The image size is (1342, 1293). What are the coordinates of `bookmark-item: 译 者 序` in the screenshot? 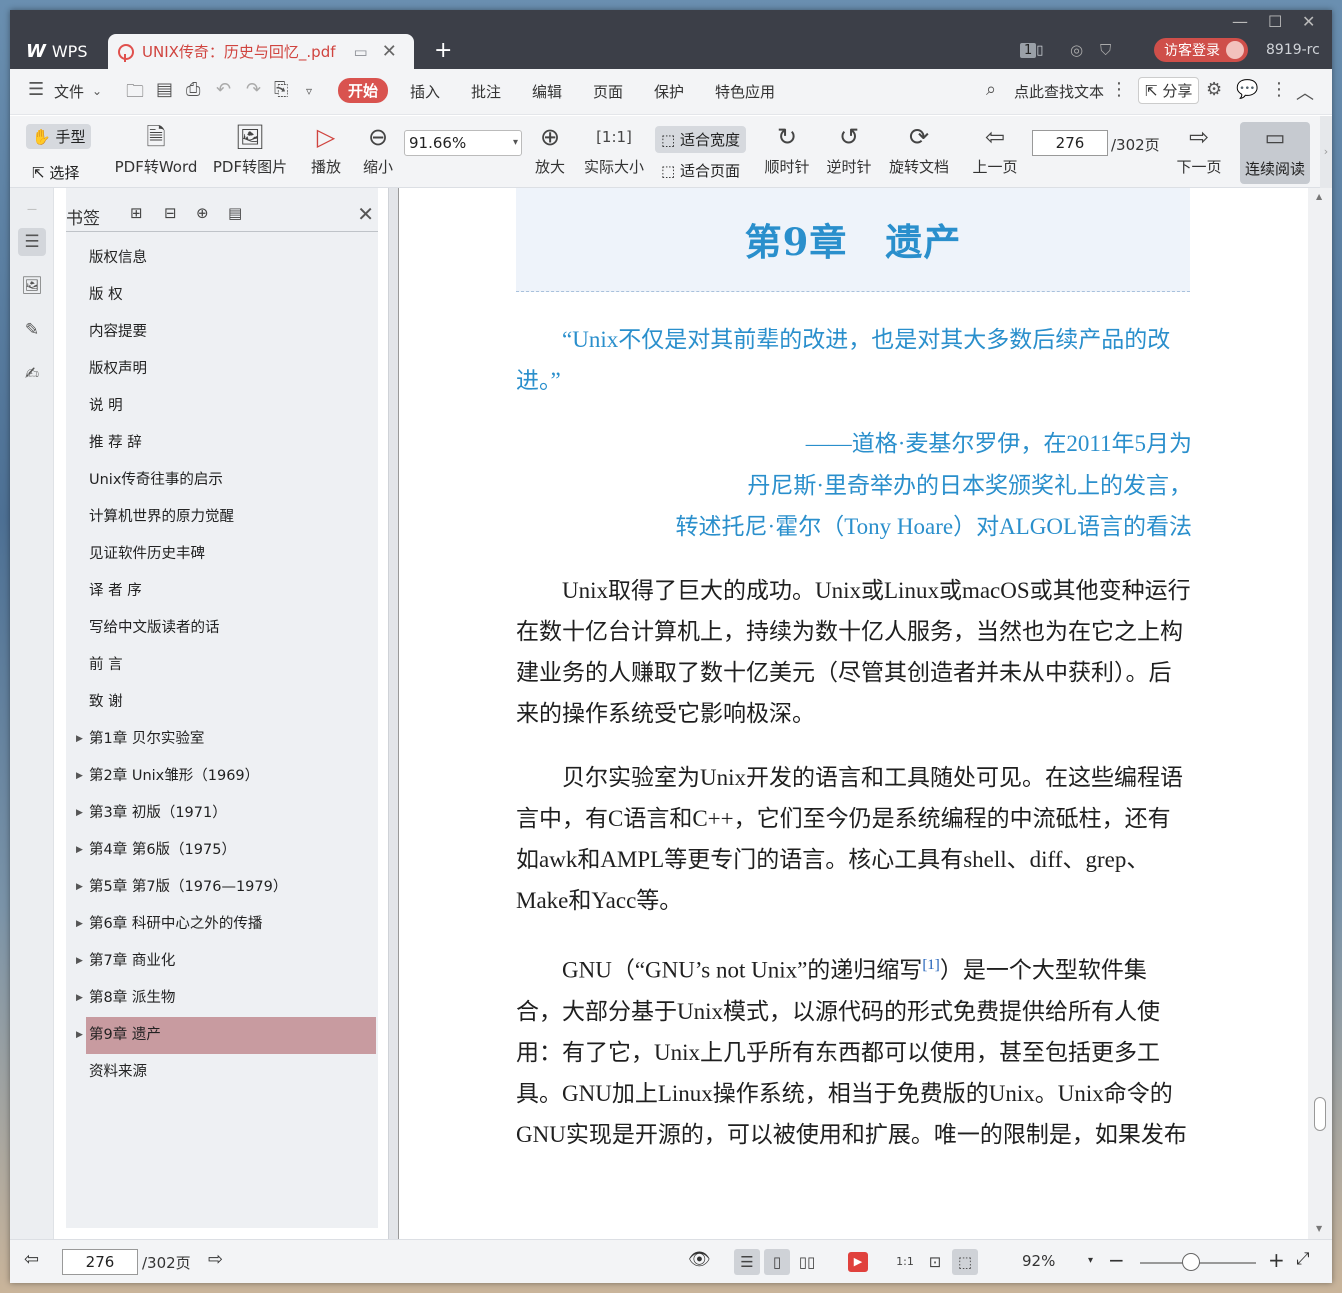 It's located at (222, 591).